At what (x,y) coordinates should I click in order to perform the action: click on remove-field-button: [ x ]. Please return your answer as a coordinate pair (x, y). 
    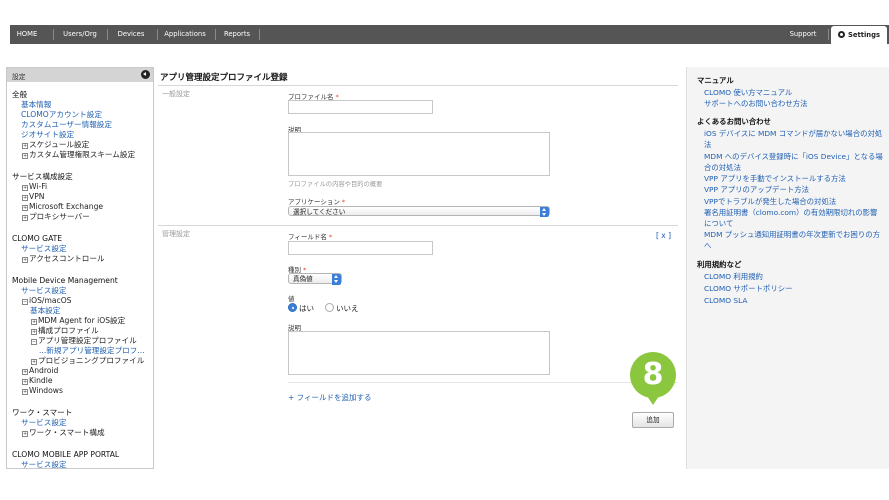
    Looking at the image, I should click on (663, 235).